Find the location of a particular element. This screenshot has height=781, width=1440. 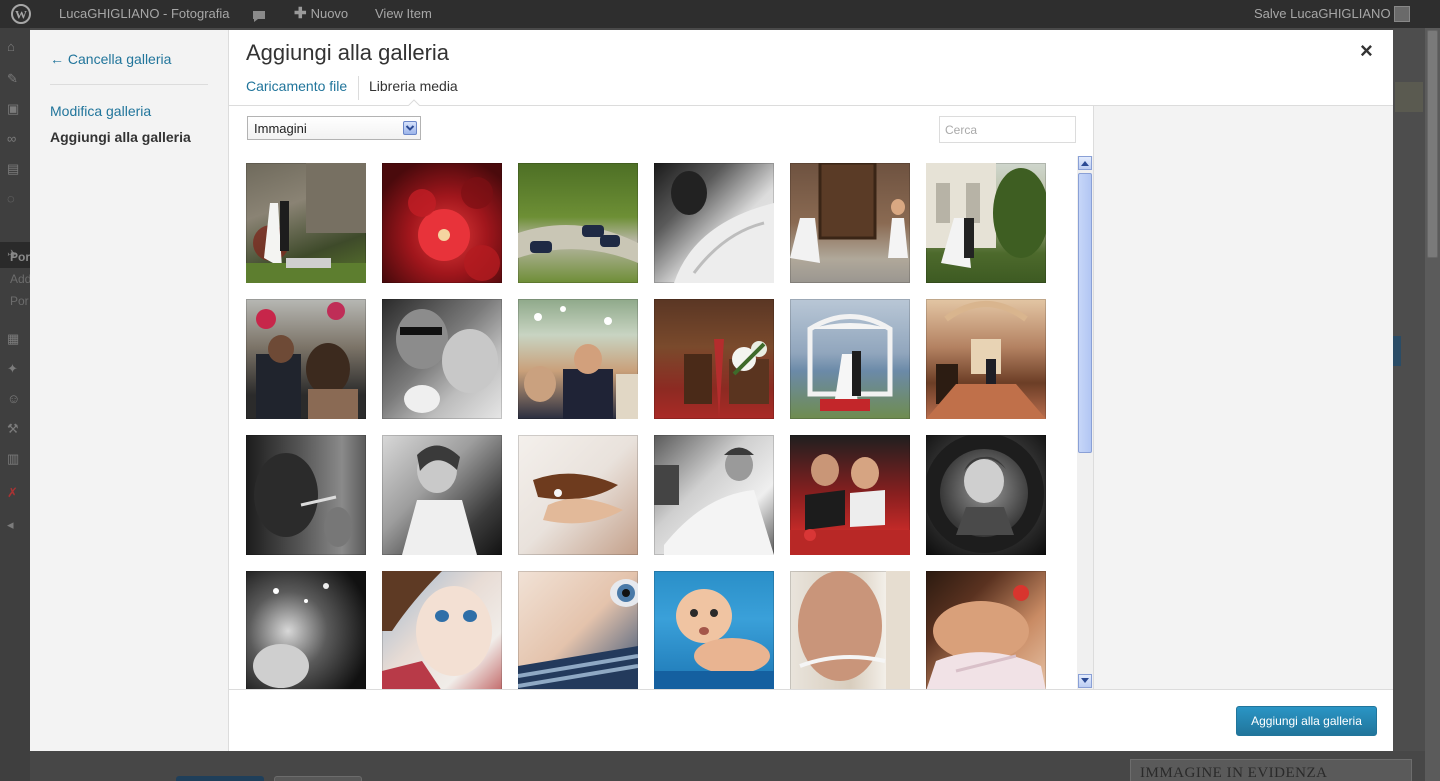

featured-image-box-title: IMMAGINE IN EVIDENZA is located at coordinates (1234, 773).